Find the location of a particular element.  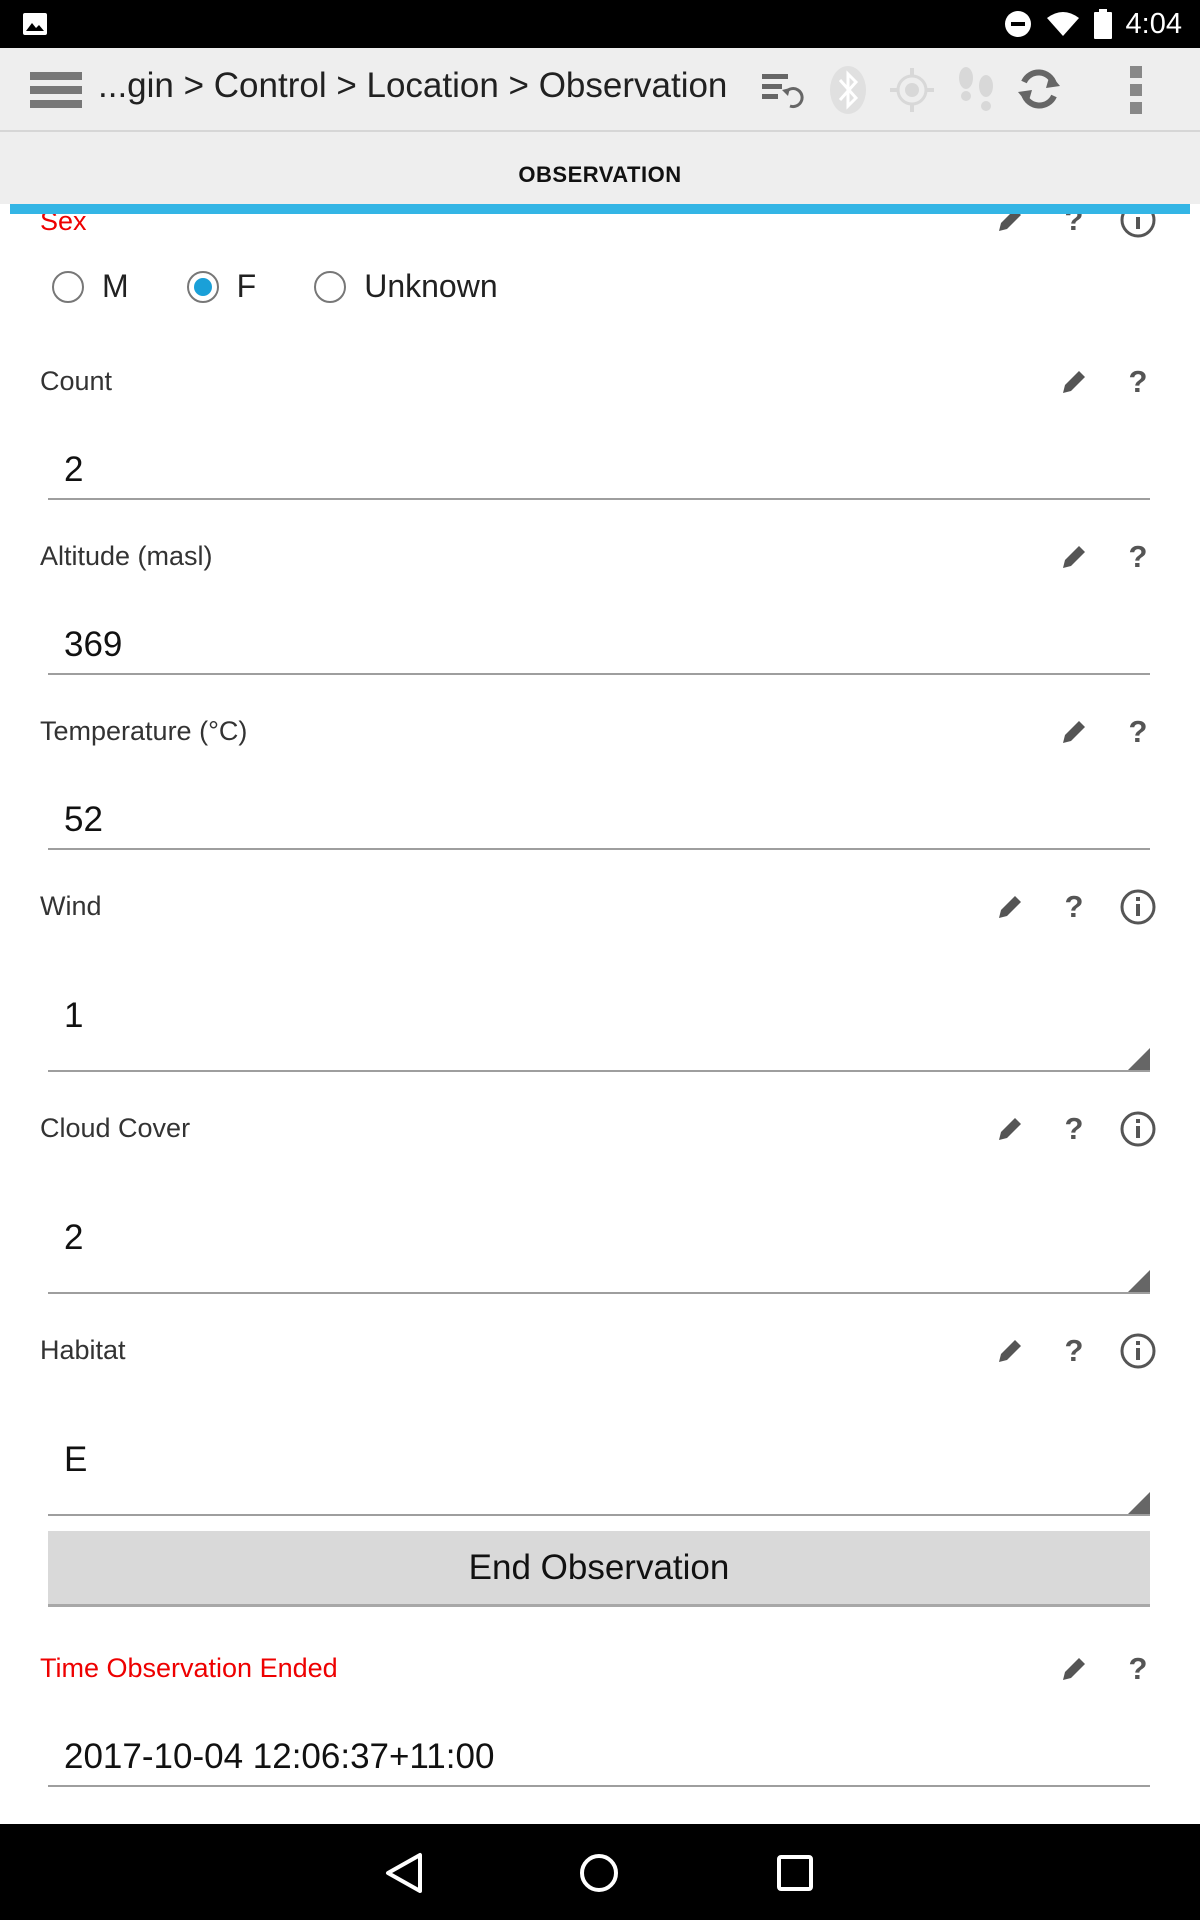

cloud-cover-select: 2 is located at coordinates (599, 1235).